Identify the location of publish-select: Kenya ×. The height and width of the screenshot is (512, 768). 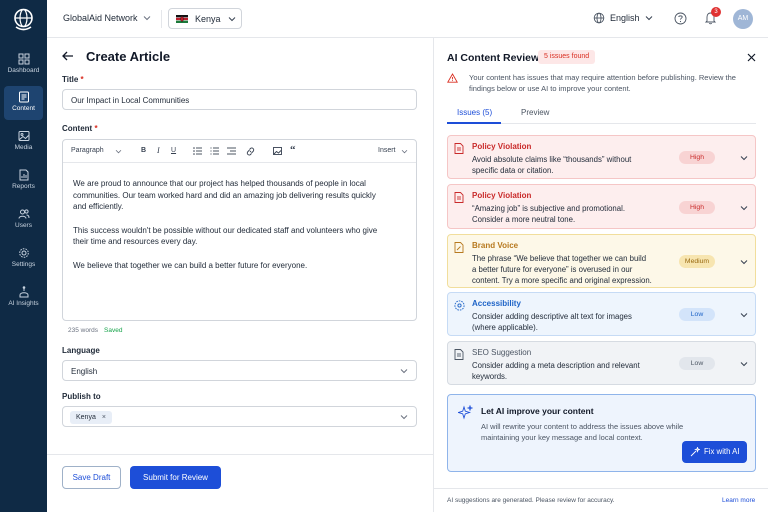
(239, 416).